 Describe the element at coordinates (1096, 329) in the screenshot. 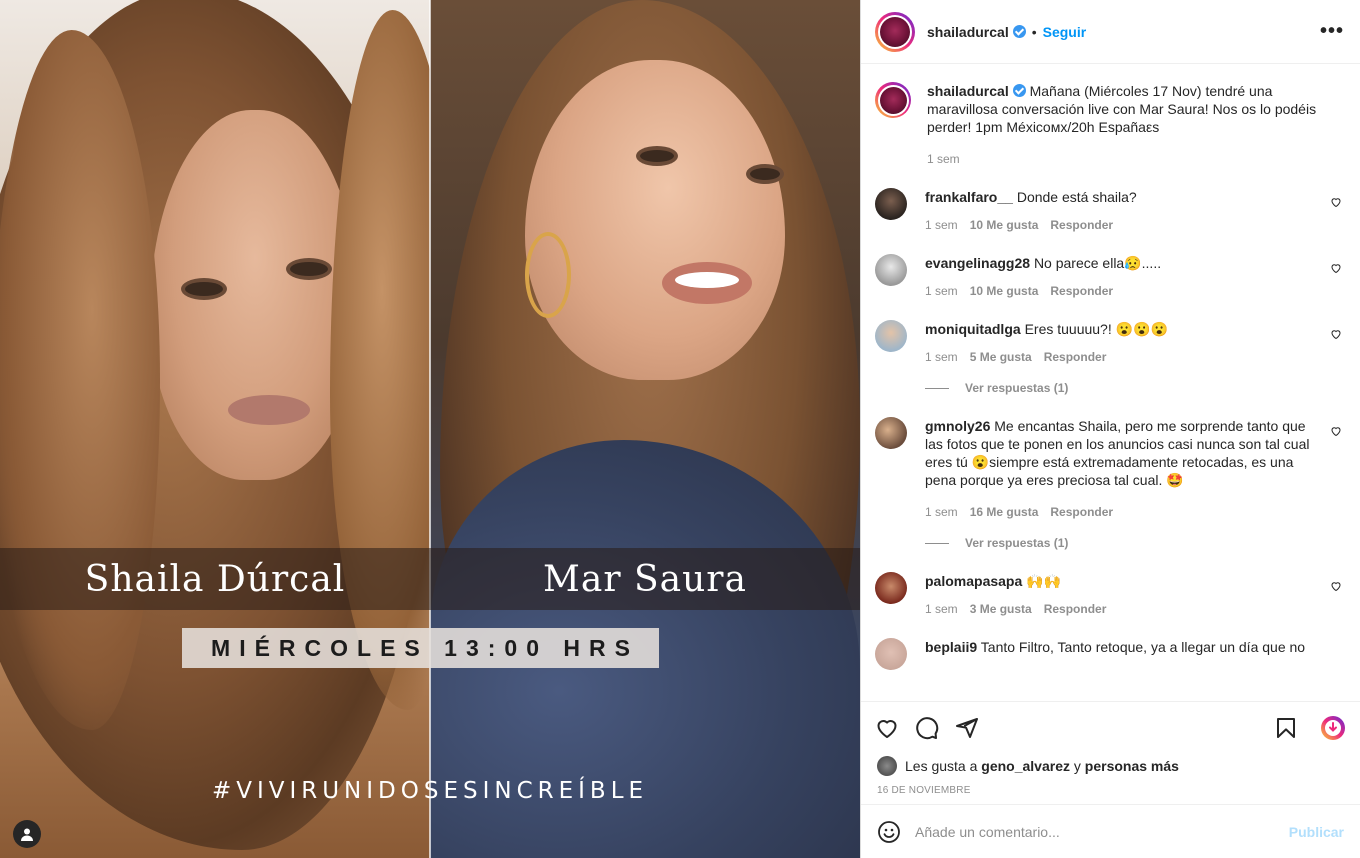

I see `comment-text: Eres tuuuuu?! 😮😮😮` at that location.